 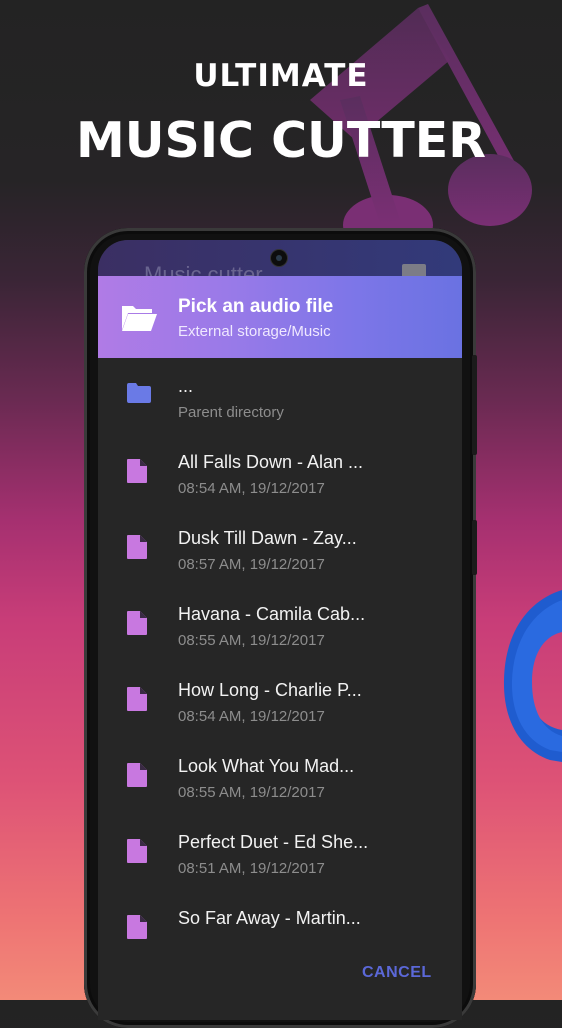 What do you see at coordinates (397, 973) in the screenshot?
I see `cancel-button: CANCEL` at bounding box center [397, 973].